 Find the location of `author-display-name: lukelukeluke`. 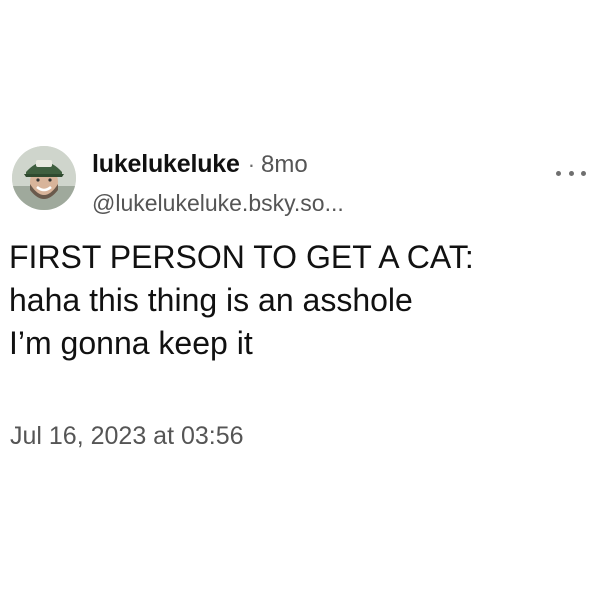

author-display-name: lukelukeluke is located at coordinates (166, 164).